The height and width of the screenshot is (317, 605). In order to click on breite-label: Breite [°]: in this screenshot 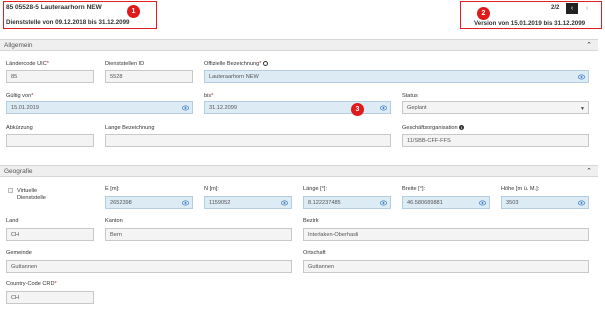, I will do `click(414, 189)`.